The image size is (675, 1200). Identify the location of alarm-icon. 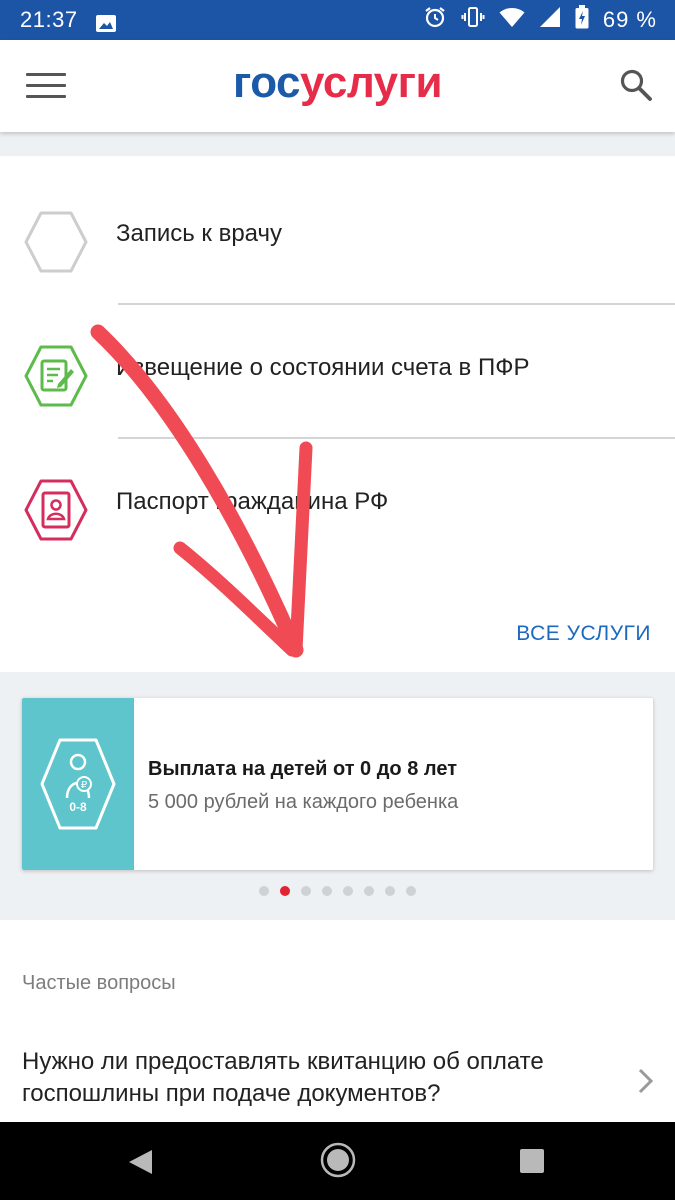
(435, 20).